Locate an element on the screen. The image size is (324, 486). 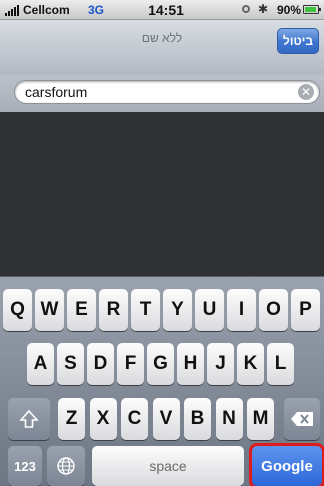
key-d: D is located at coordinates (100, 364).